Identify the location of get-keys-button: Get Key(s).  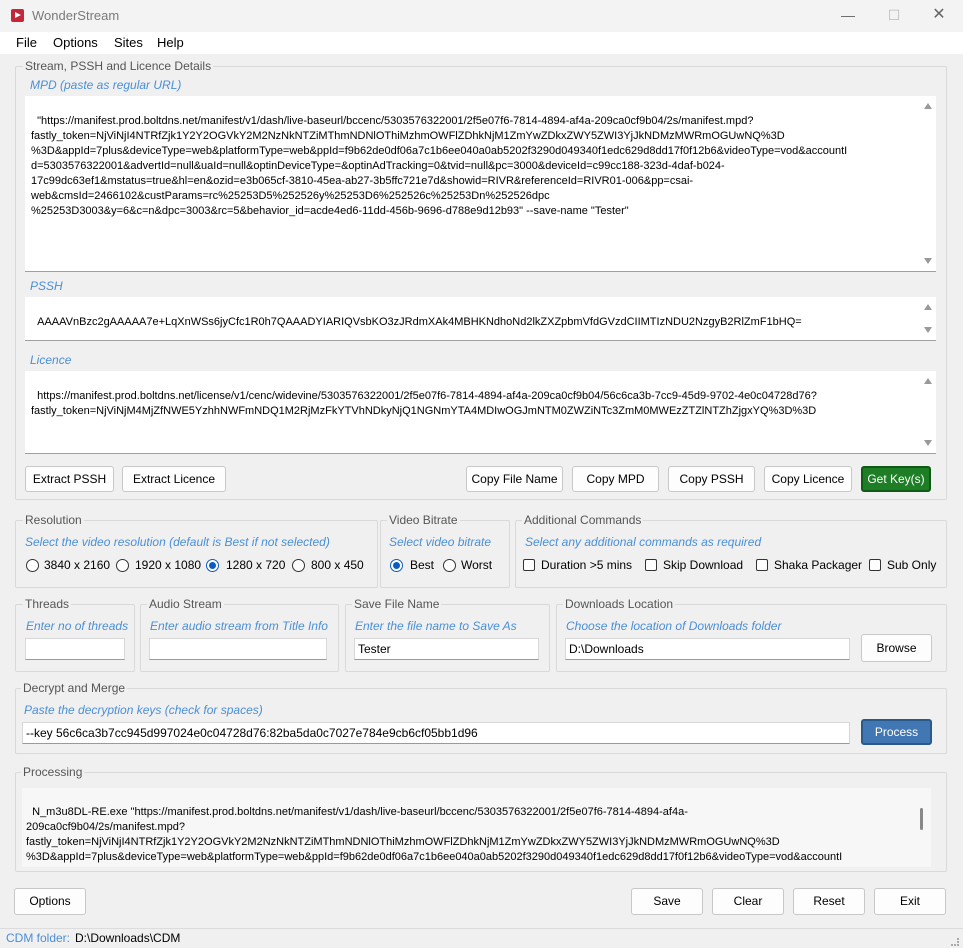
(896, 479).